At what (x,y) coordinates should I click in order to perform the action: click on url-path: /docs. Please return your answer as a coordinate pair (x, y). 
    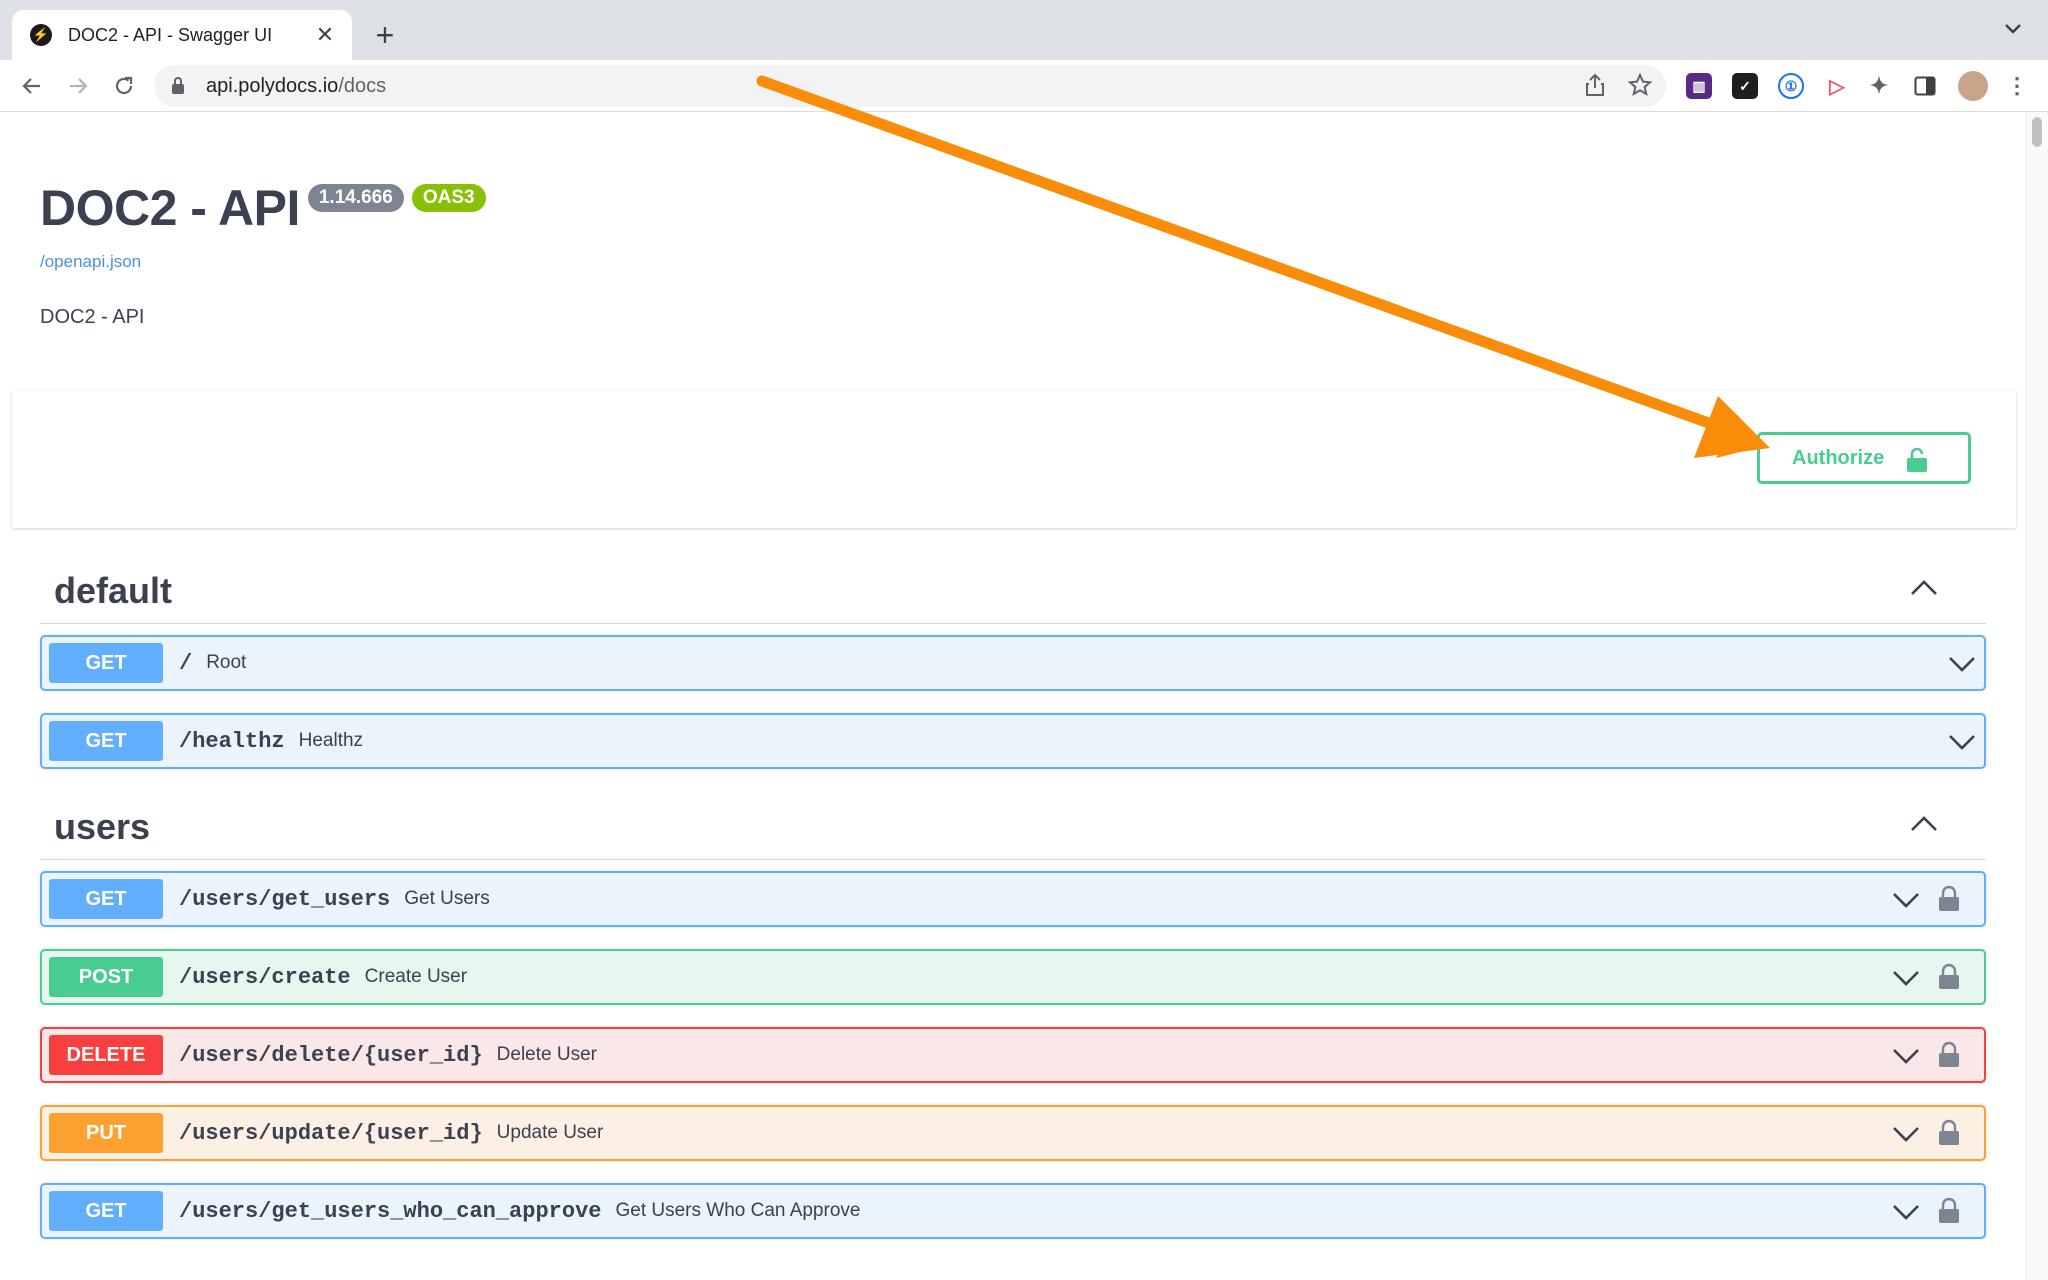
    Looking at the image, I should click on (362, 85).